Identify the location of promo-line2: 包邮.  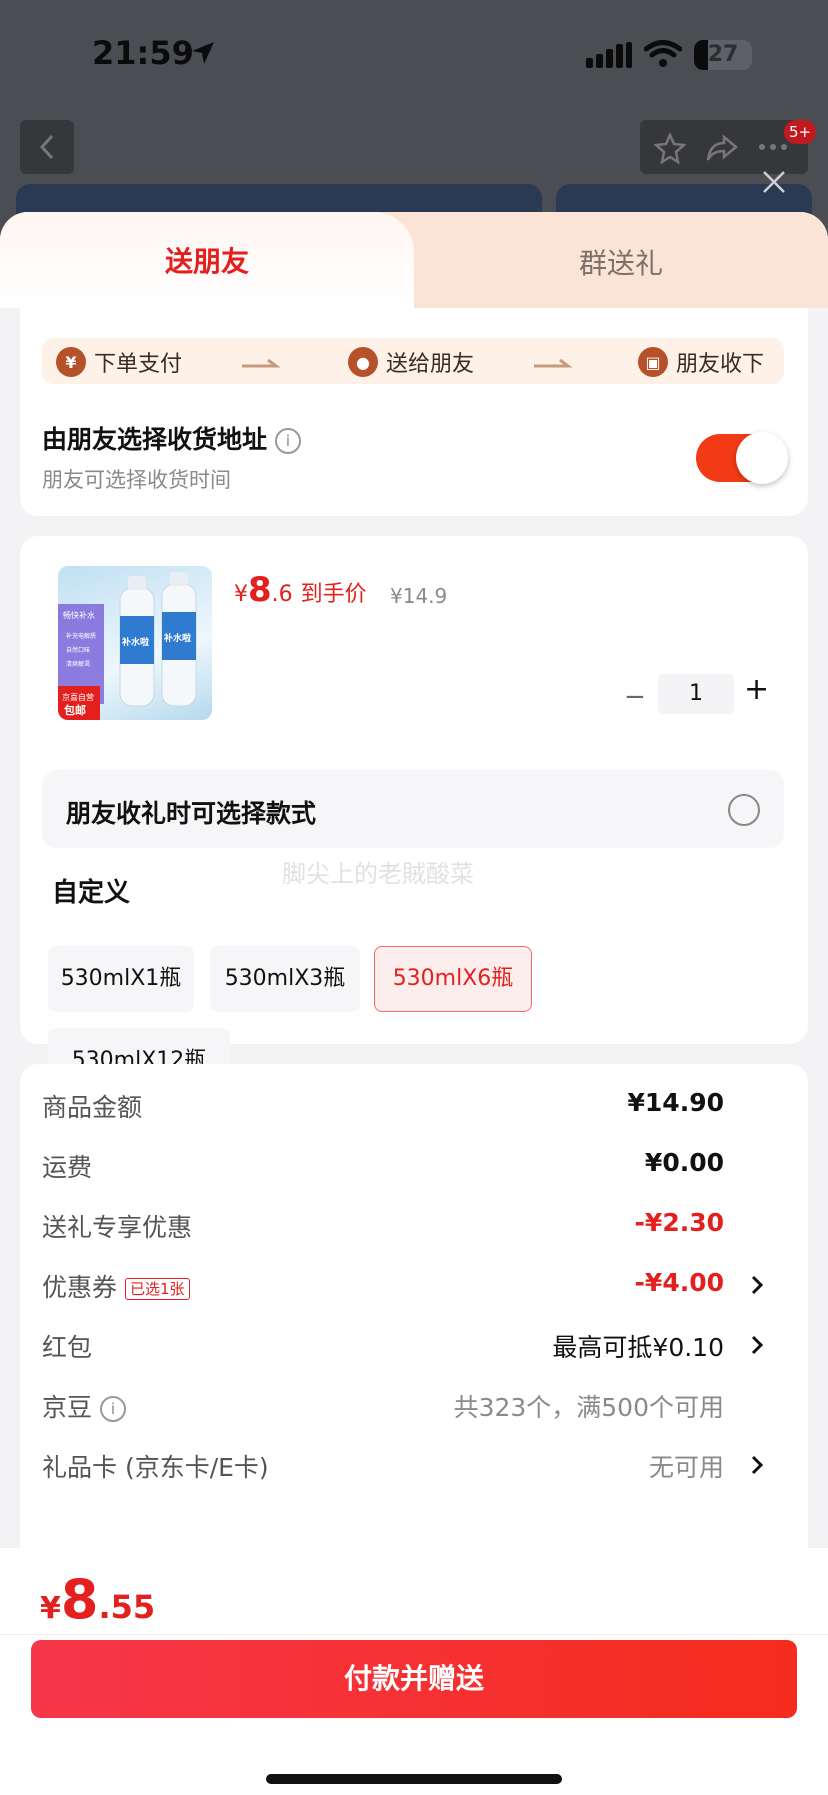
(74, 710).